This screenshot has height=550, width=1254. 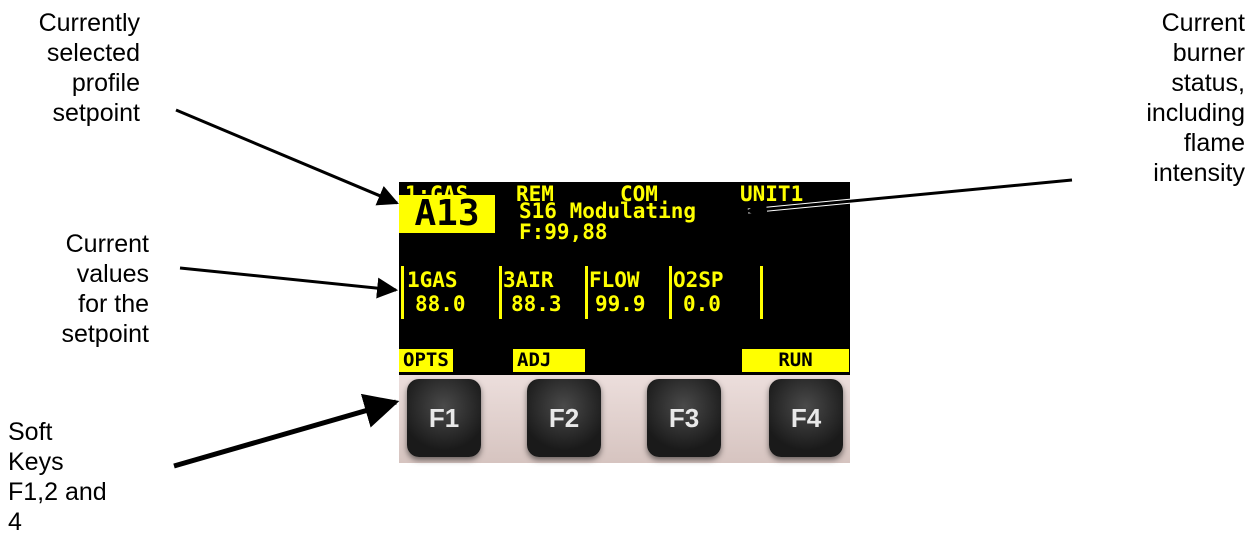 I want to click on arrow-profile-setpoint, so click(x=287, y=157).